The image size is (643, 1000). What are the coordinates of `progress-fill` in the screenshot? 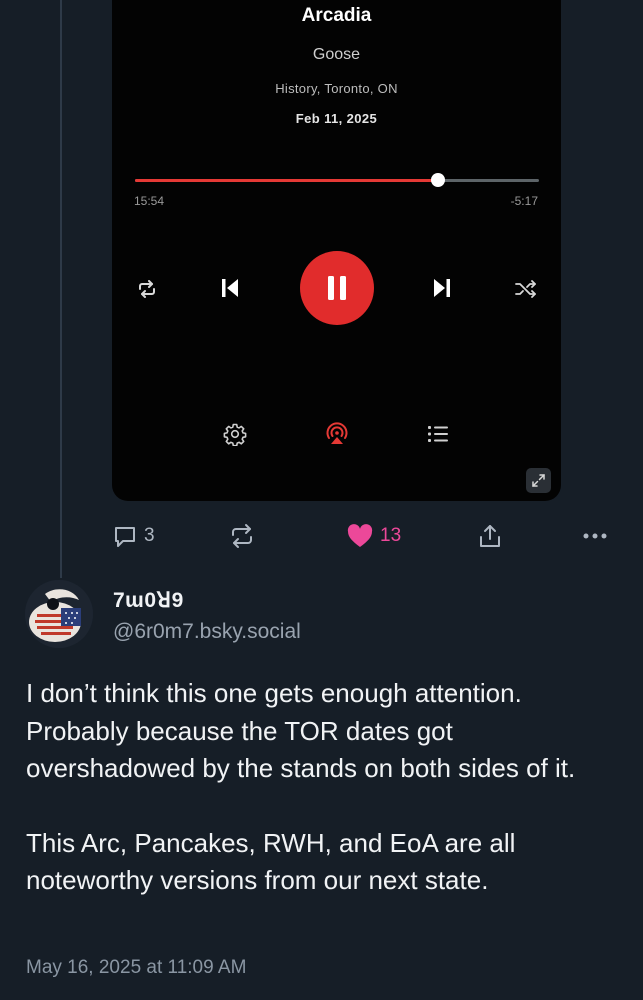 It's located at (286, 180).